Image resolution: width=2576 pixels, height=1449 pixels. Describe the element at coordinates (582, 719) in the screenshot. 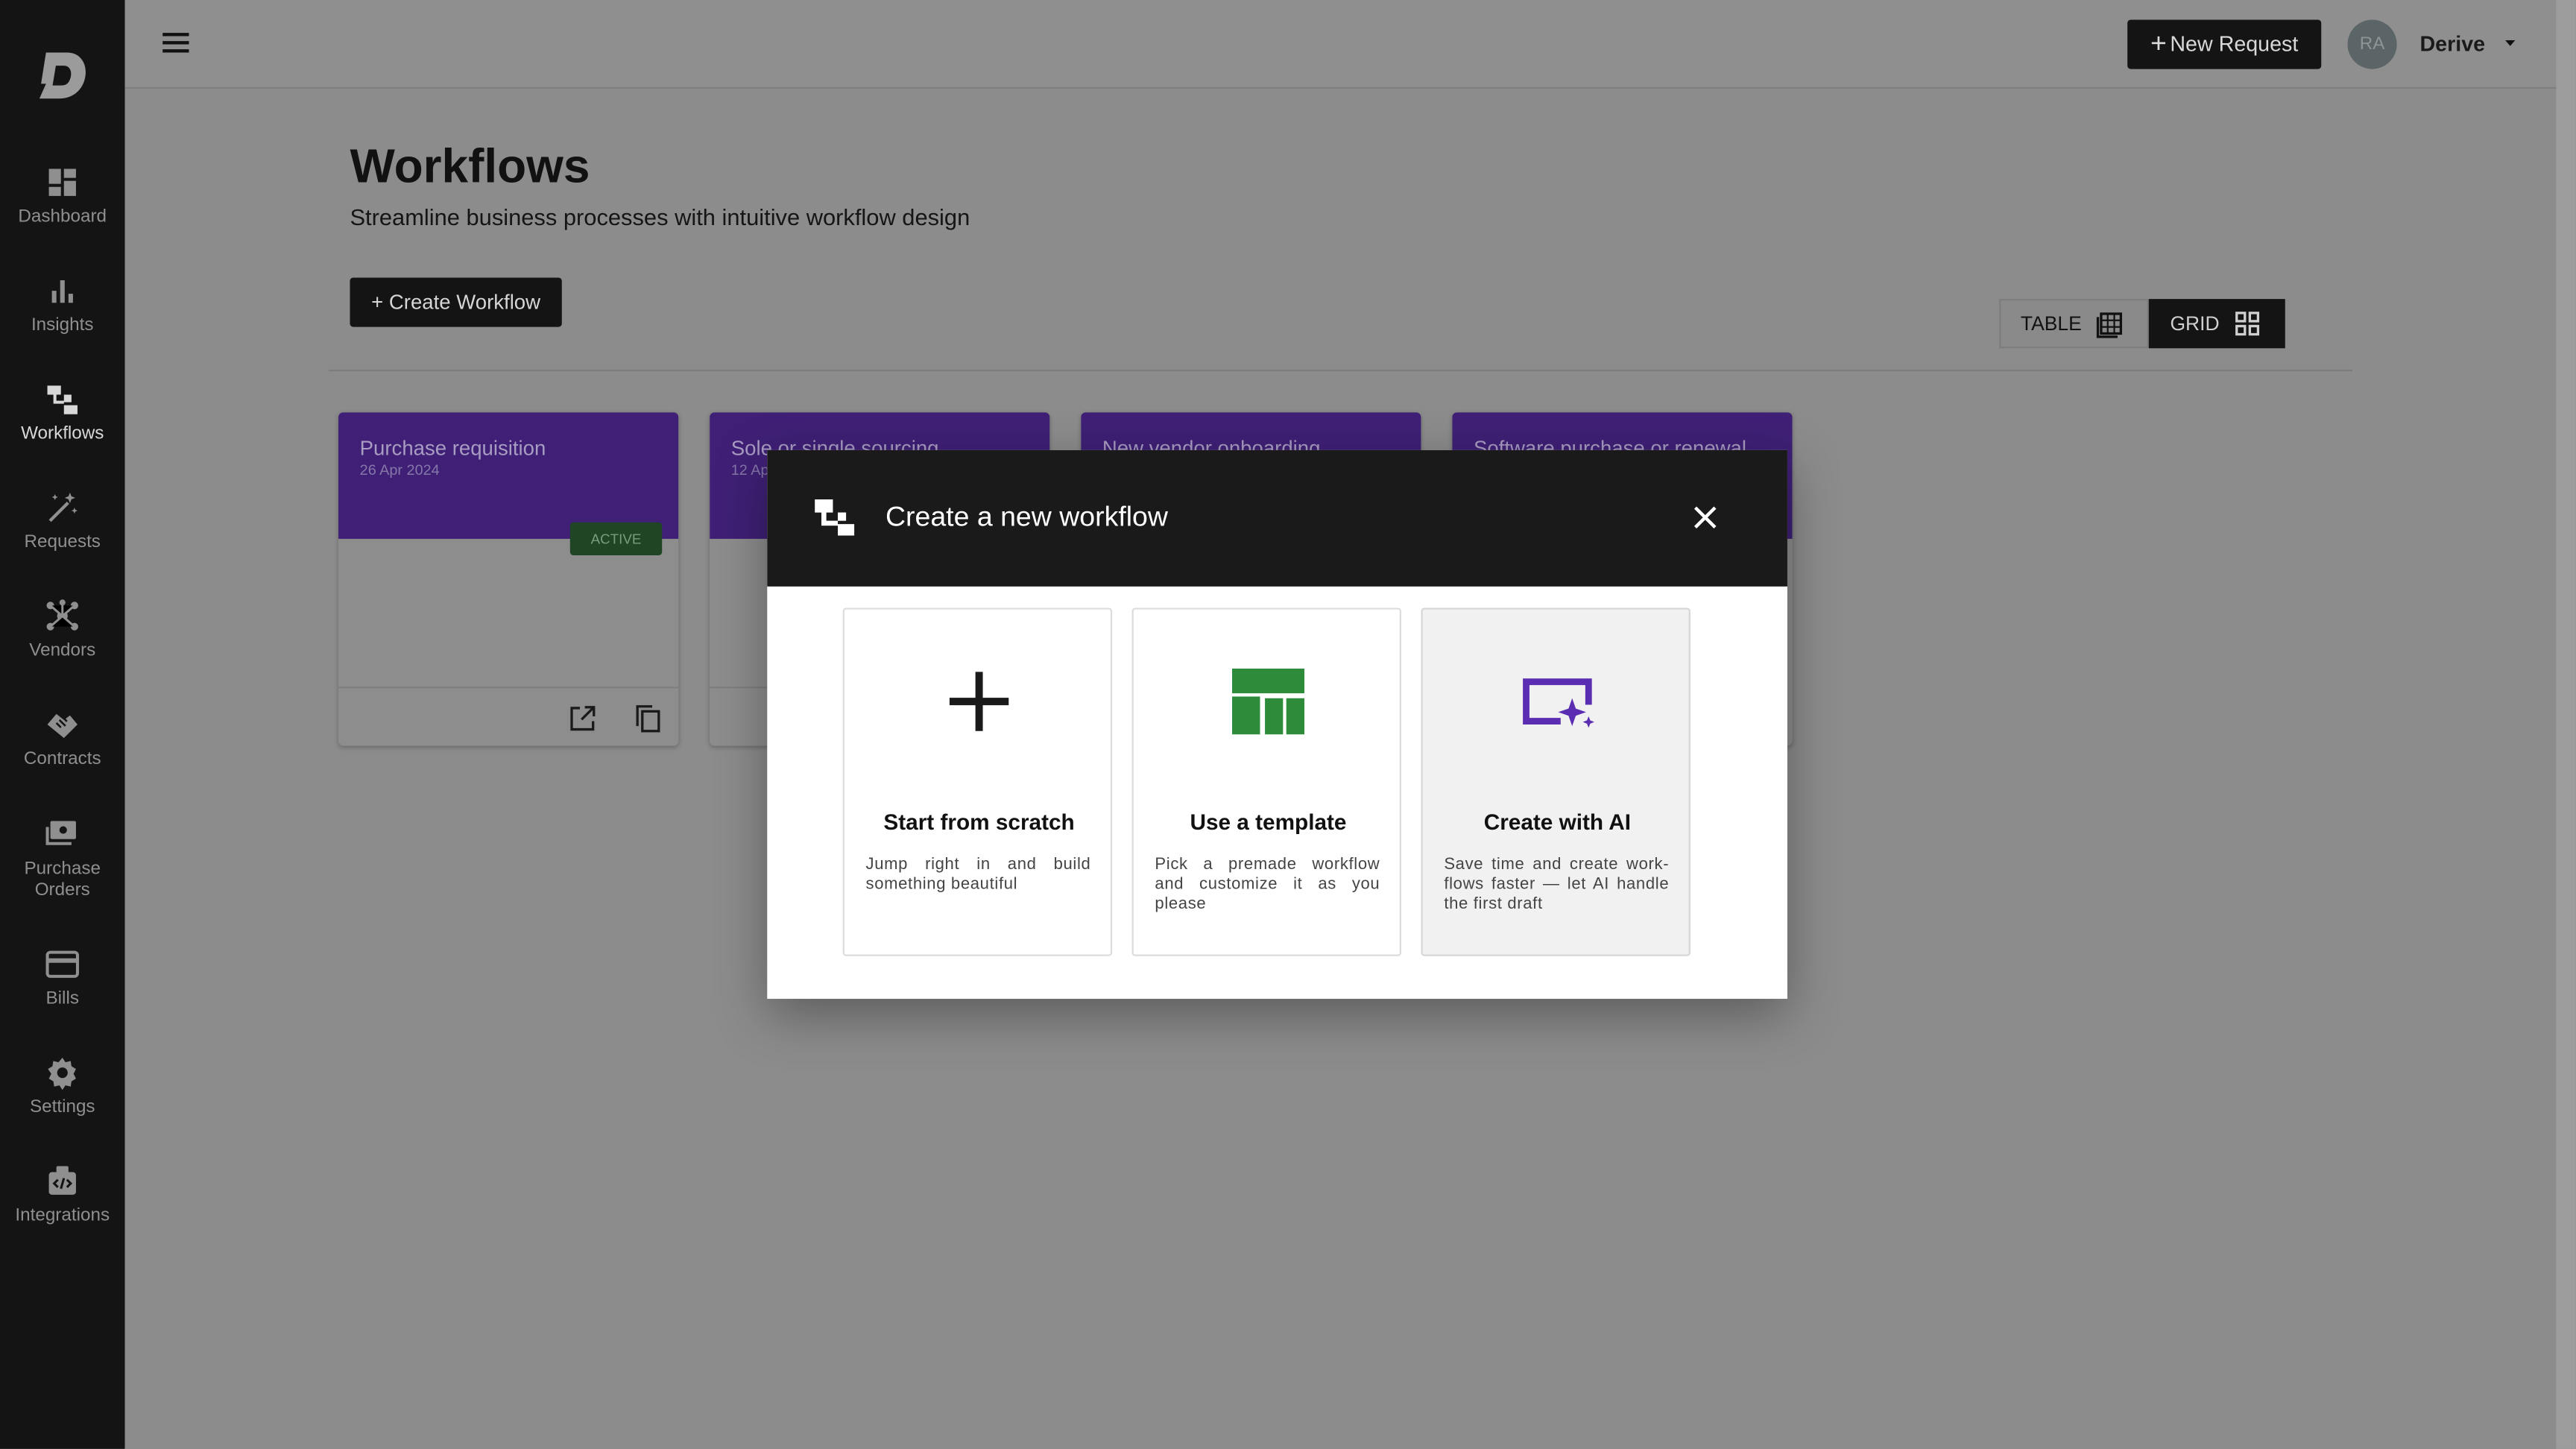

I see `open-in-new-icon` at that location.